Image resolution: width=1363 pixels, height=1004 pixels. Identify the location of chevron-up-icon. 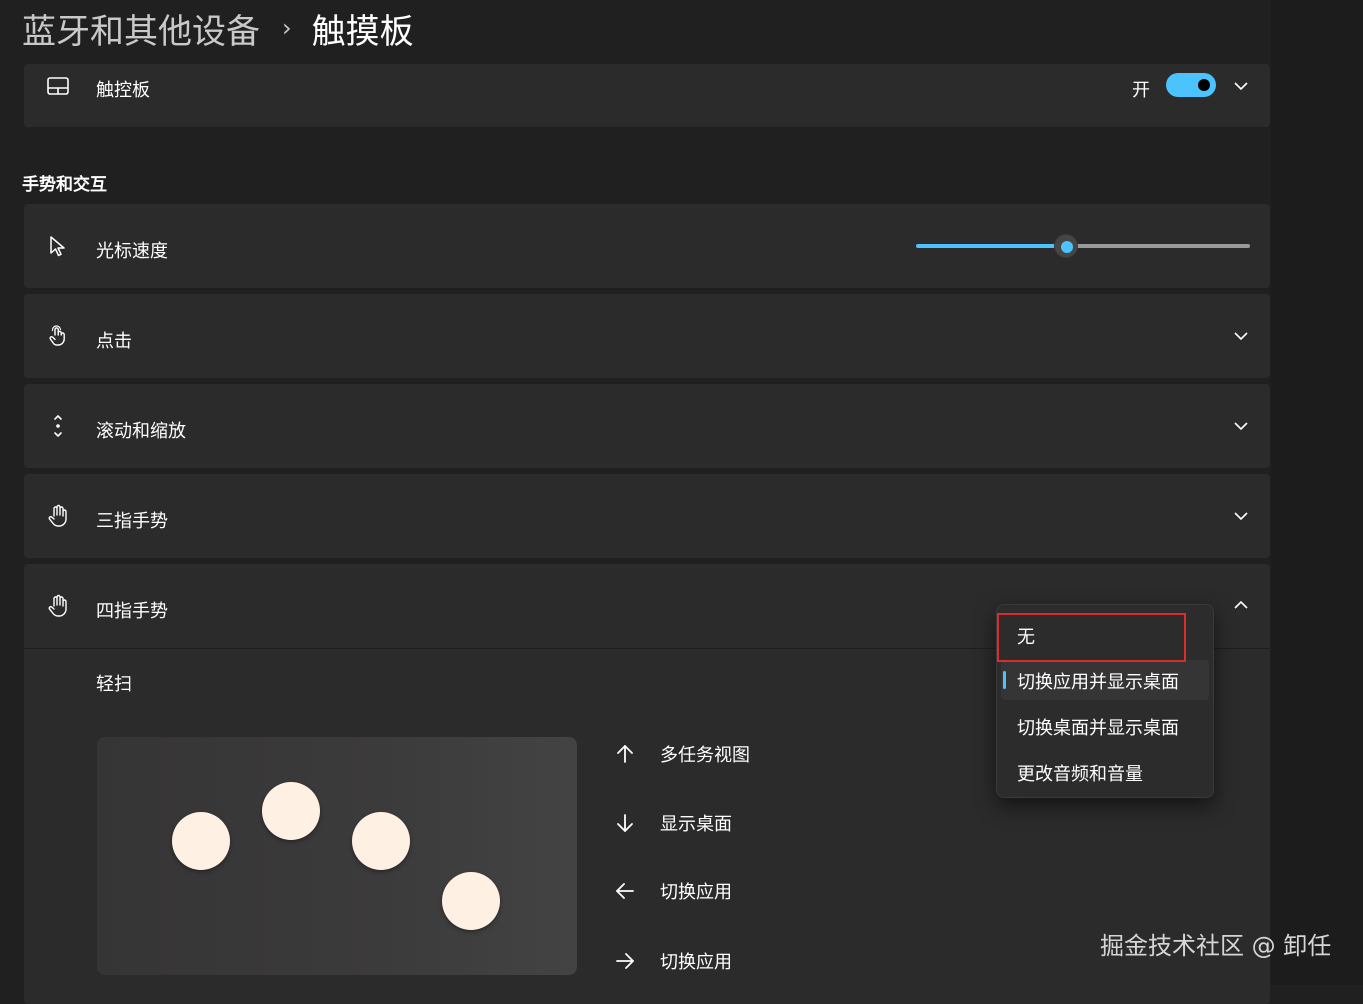
(1241, 605).